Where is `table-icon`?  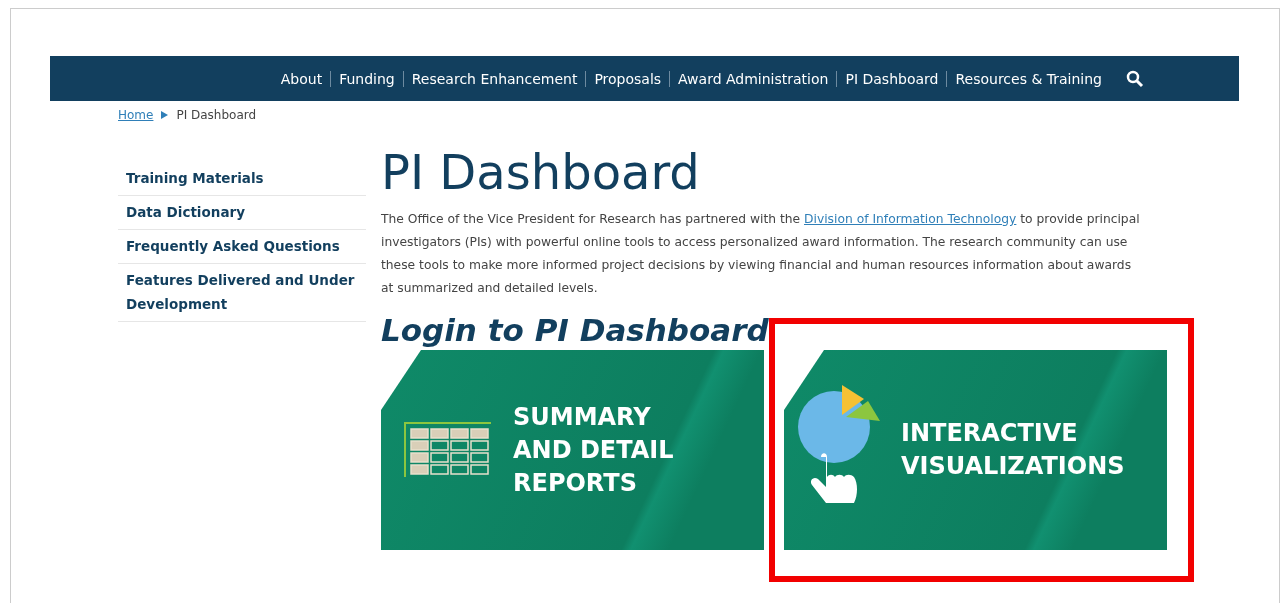
table-icon is located at coordinates (448, 450).